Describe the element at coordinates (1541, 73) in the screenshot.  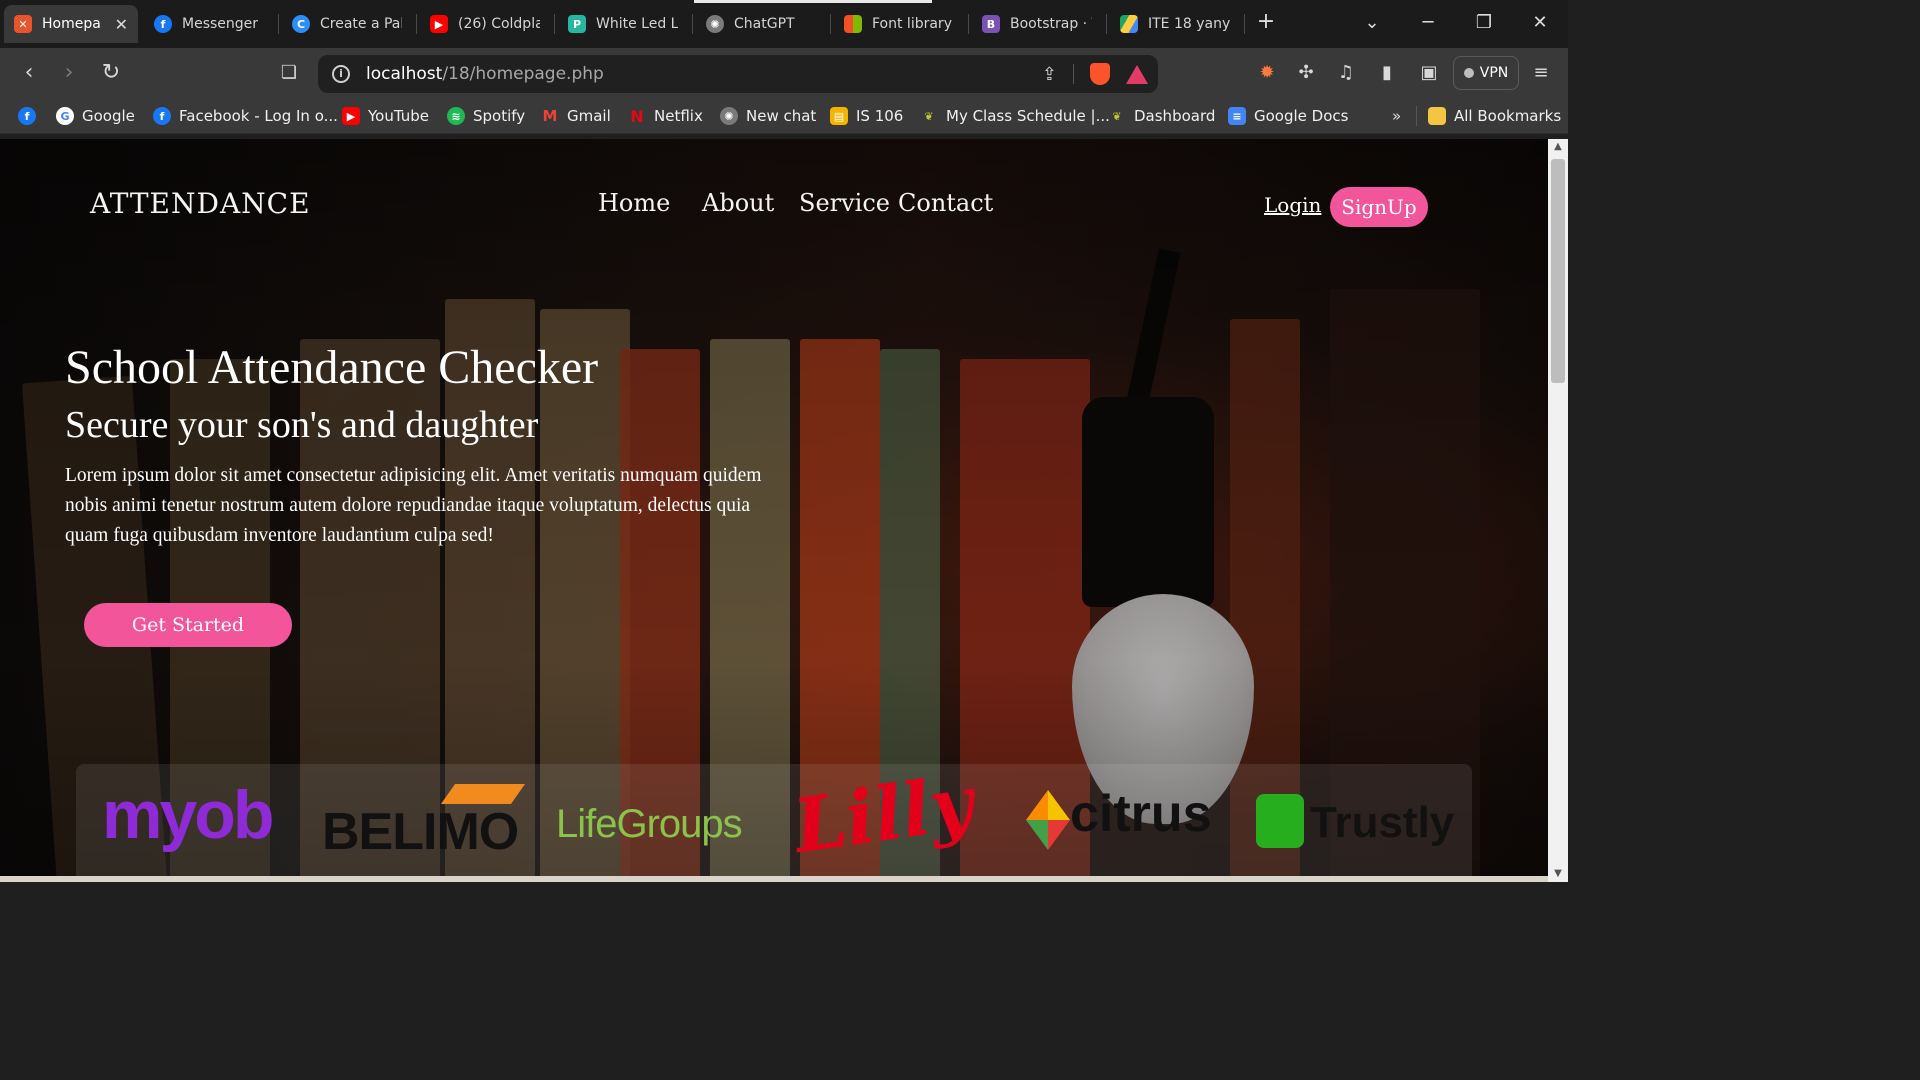
I see `menu-icon: ≡` at that location.